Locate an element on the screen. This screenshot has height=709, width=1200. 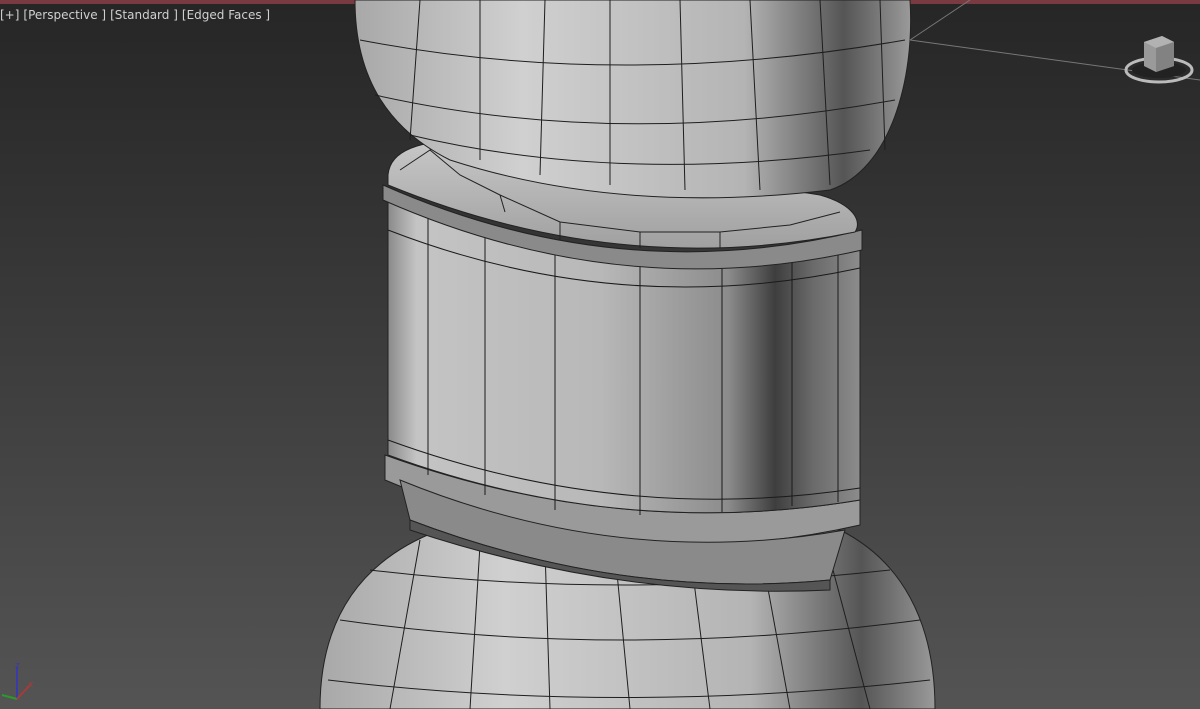
svg-text: z is located at coordinates (17, 666).